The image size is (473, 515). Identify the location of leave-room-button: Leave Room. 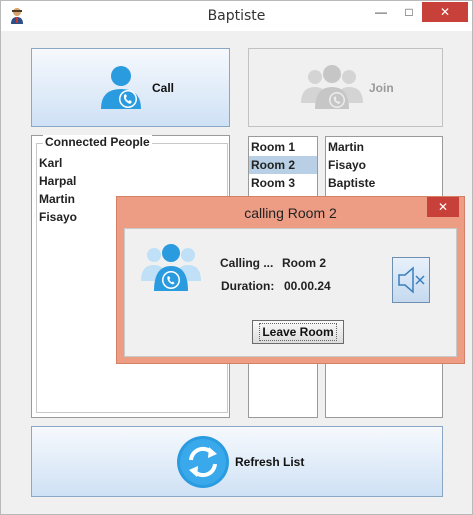
(298, 332).